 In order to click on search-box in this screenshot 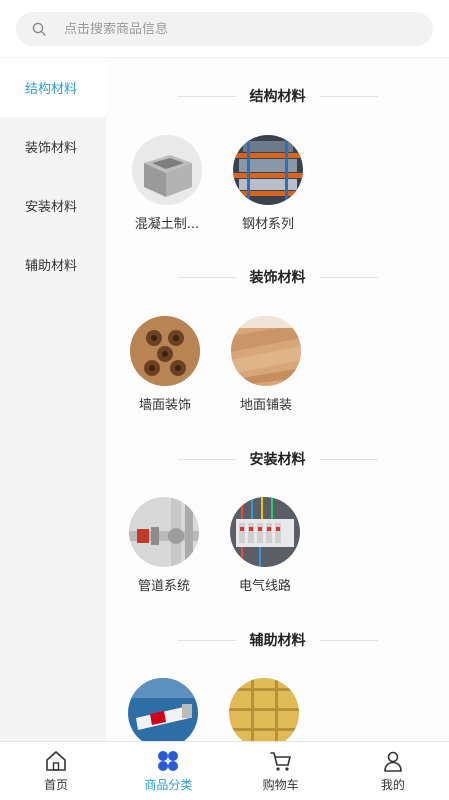, I will do `click(224, 29)`.